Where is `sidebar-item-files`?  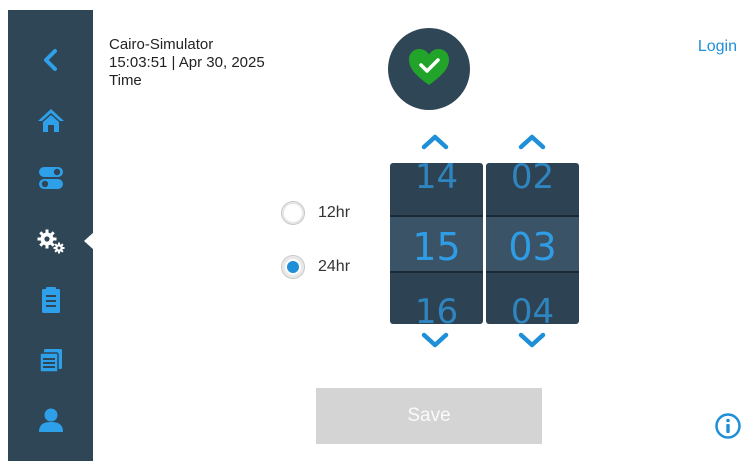 sidebar-item-files is located at coordinates (50, 360).